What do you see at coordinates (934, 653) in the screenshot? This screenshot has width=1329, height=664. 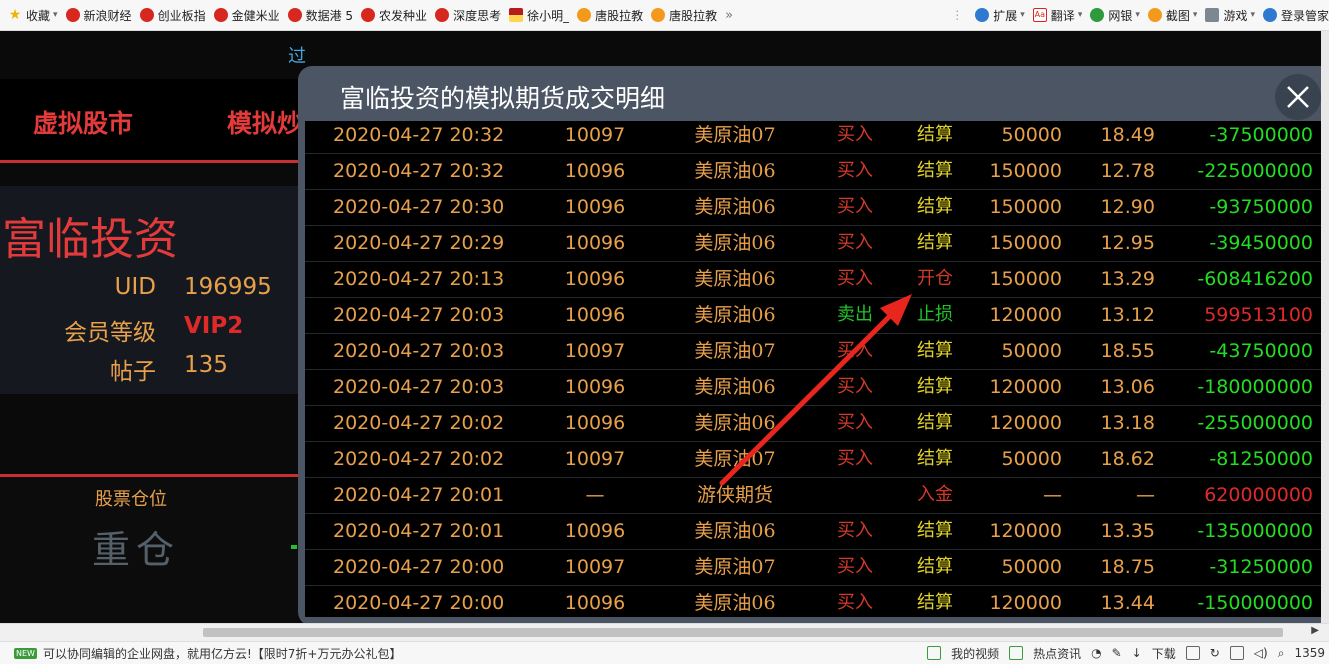 I see `video-icon` at bounding box center [934, 653].